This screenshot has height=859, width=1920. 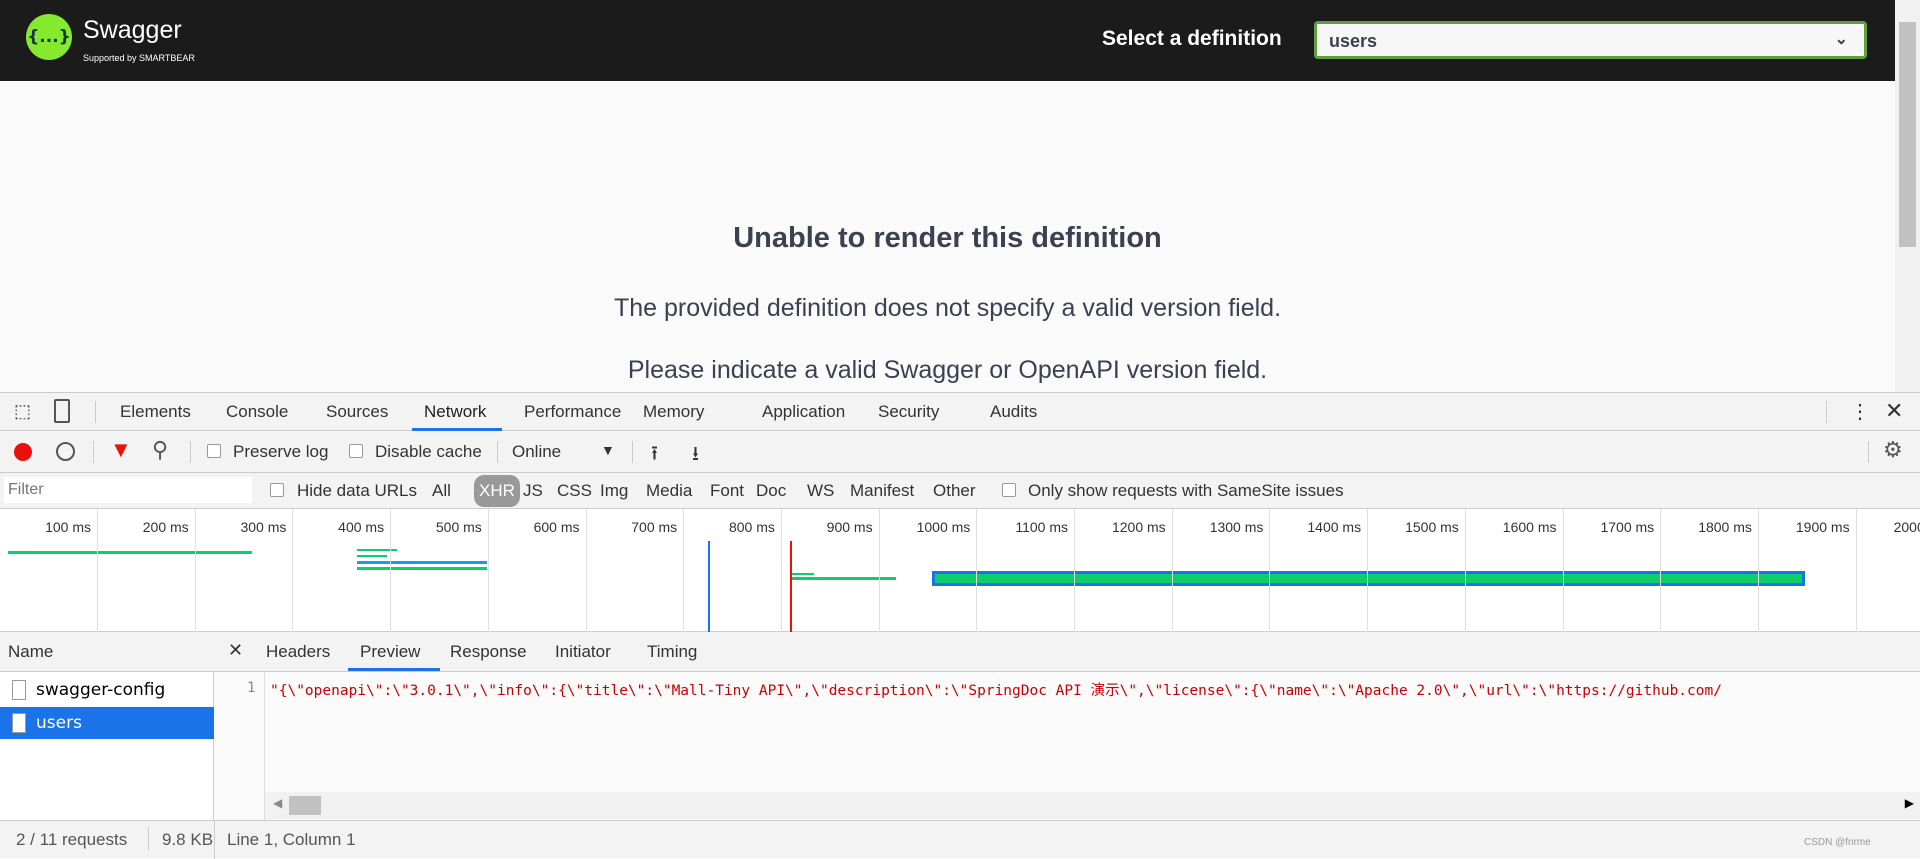 What do you see at coordinates (441, 491) in the screenshot?
I see `filter-type-all: All` at bounding box center [441, 491].